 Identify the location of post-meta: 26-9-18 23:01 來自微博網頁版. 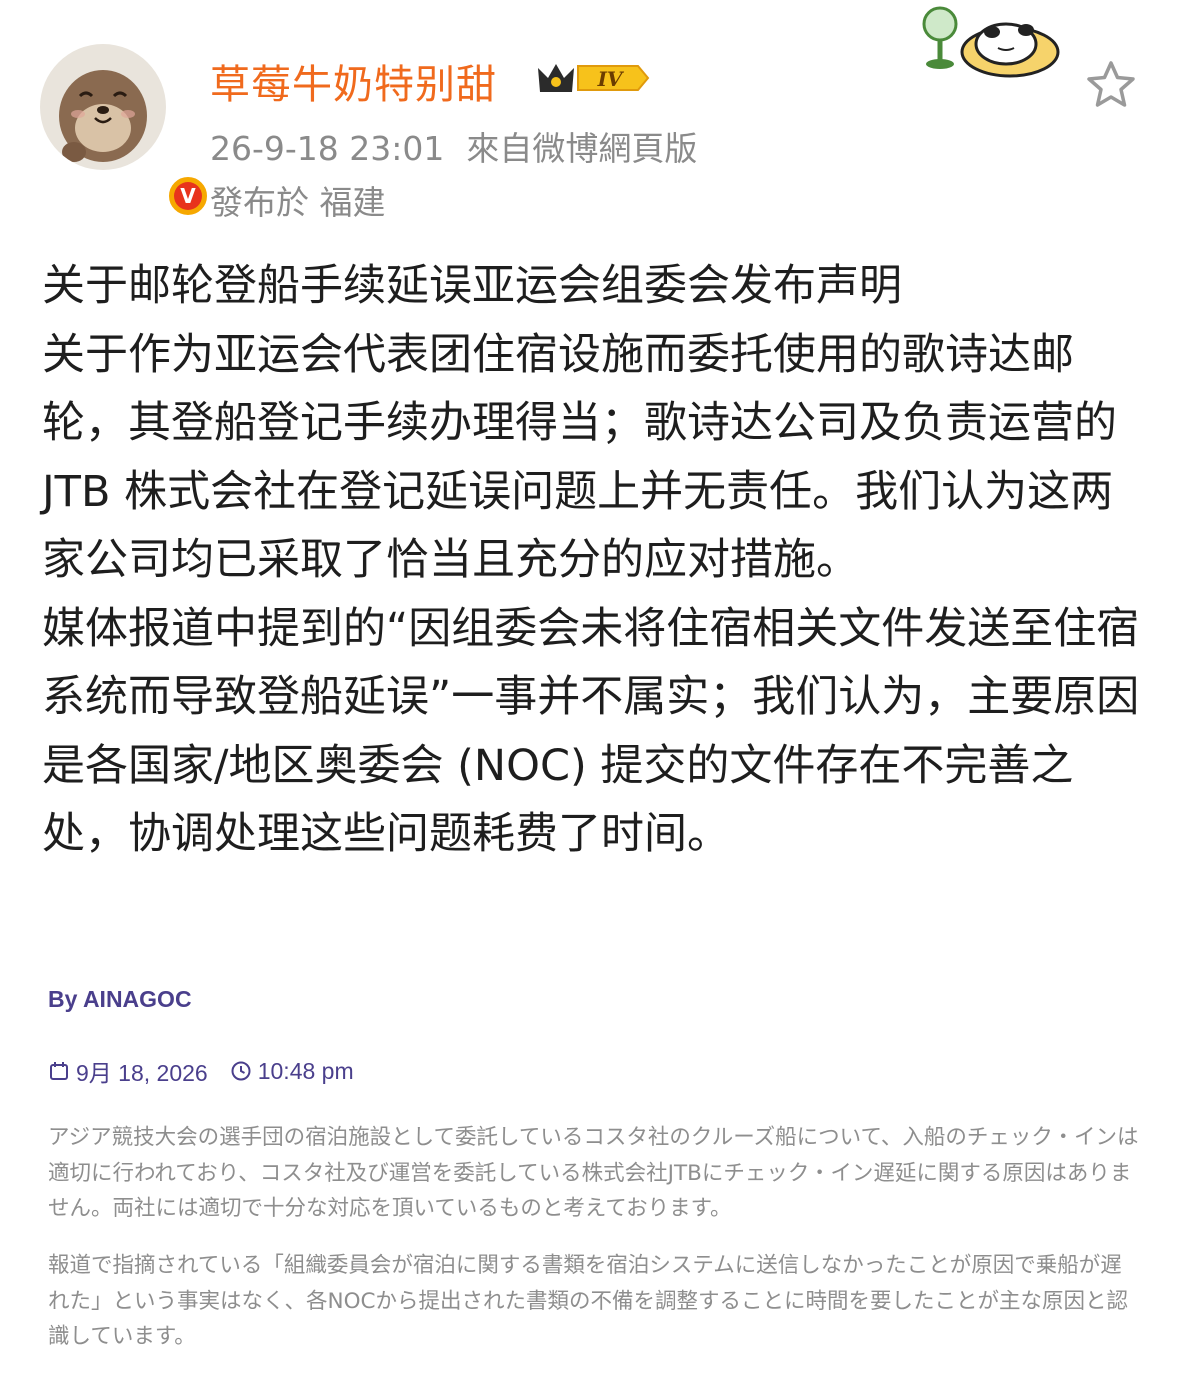
(453, 146).